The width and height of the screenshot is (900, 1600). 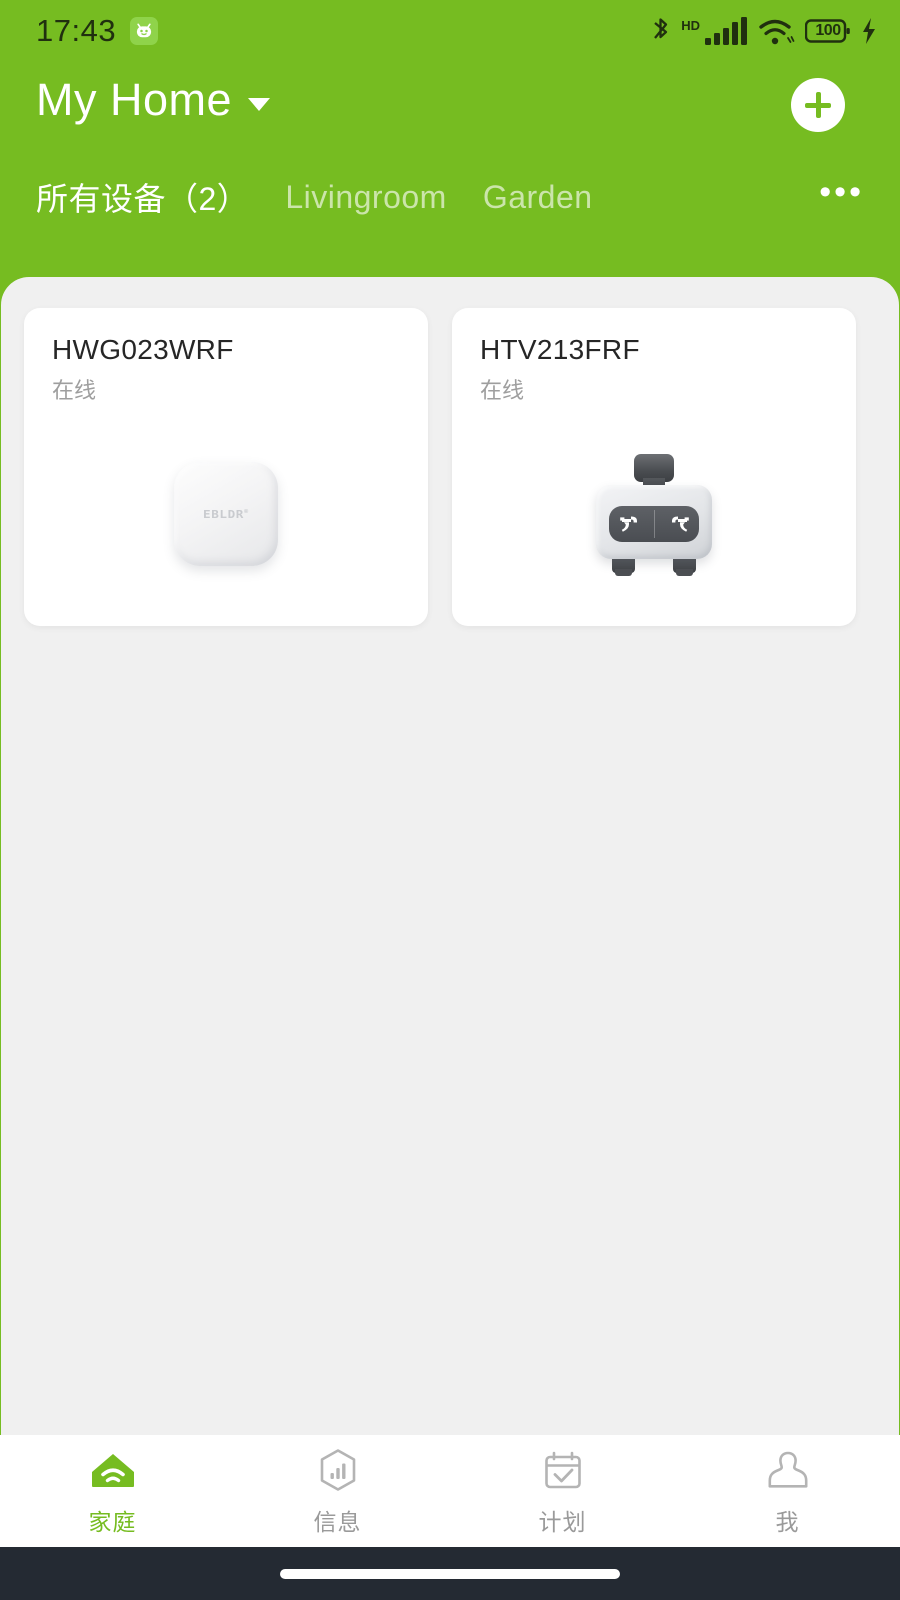 I want to click on gesture-home-pill, so click(x=450, y=1573).